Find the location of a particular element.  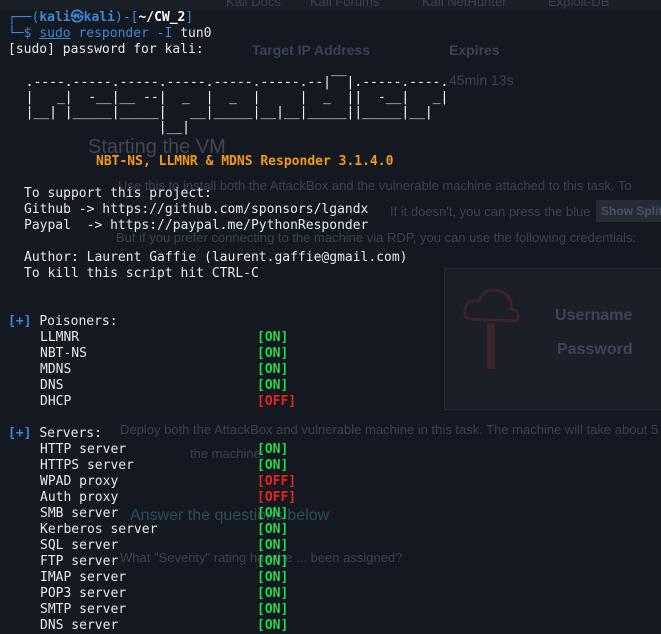

status-row-label: NBT-NS is located at coordinates (63, 353).